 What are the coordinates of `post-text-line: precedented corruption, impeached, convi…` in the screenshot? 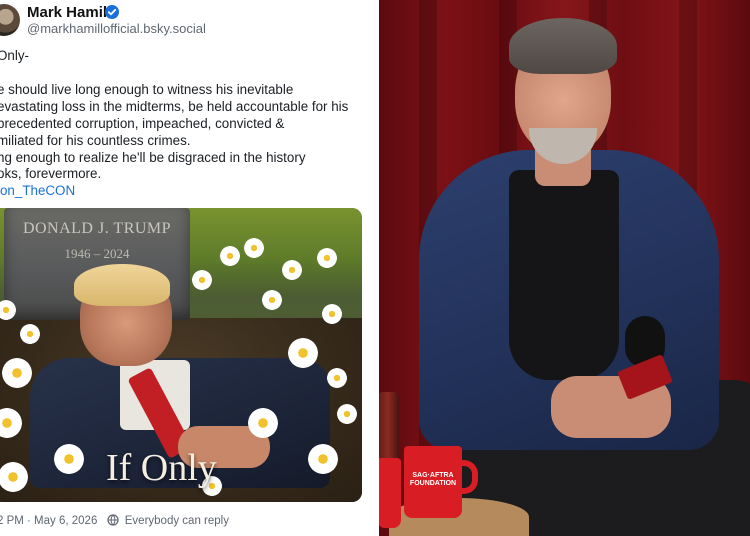 It's located at (142, 123).